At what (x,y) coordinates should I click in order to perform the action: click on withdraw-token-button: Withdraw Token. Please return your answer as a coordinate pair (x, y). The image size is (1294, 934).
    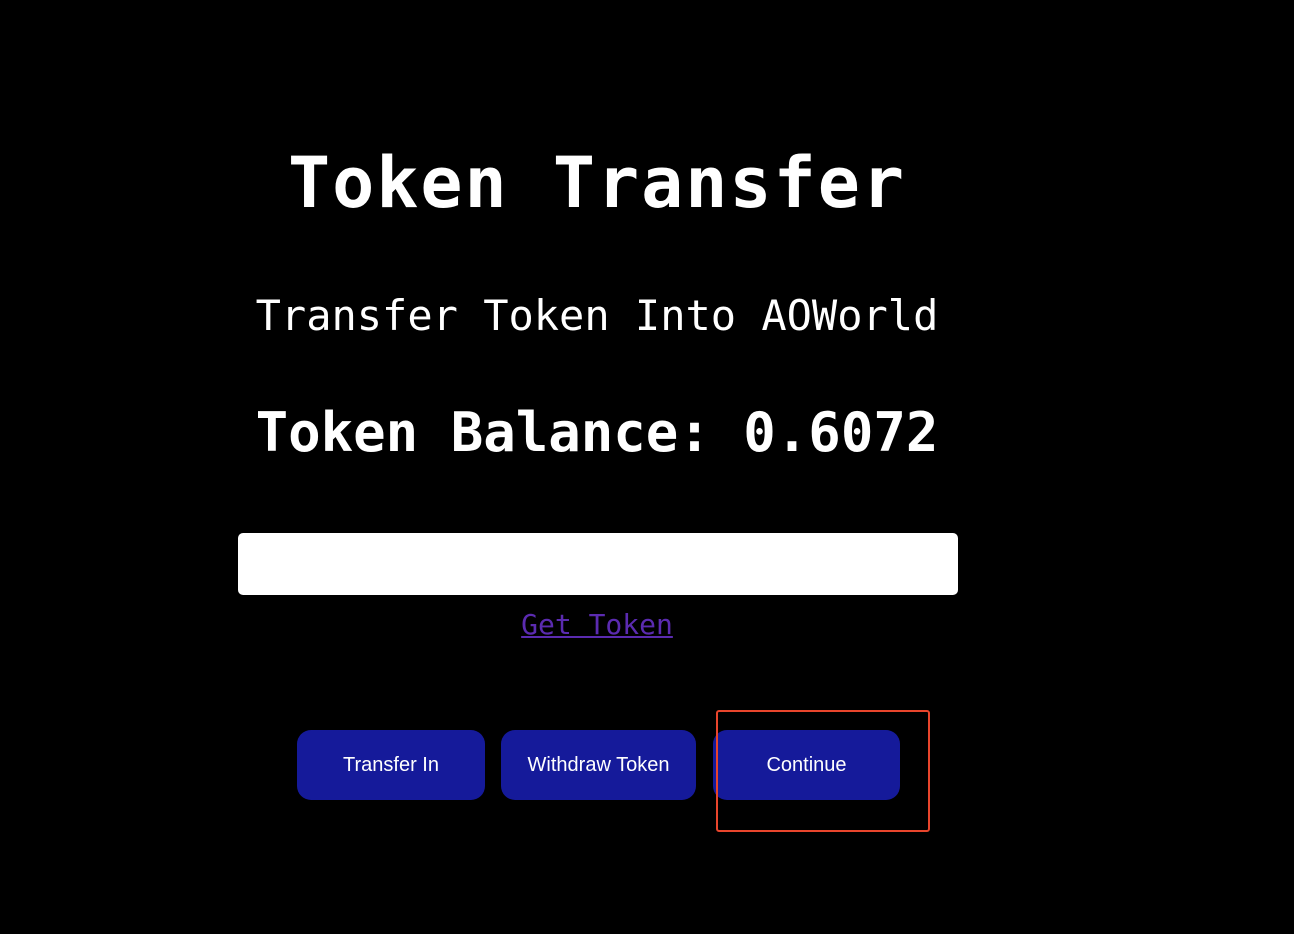
    Looking at the image, I should click on (598, 765).